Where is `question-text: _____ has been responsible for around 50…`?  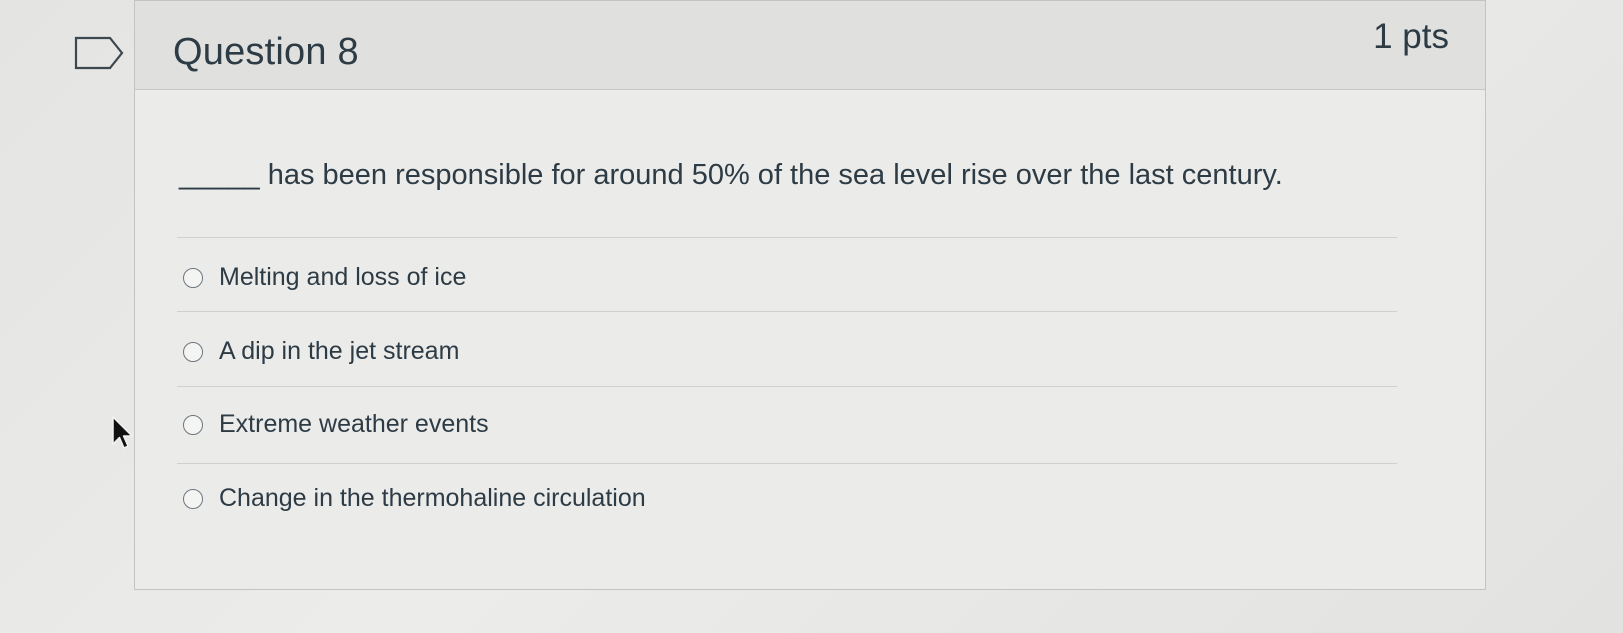 question-text: _____ has been responsible for around 50… is located at coordinates (731, 175).